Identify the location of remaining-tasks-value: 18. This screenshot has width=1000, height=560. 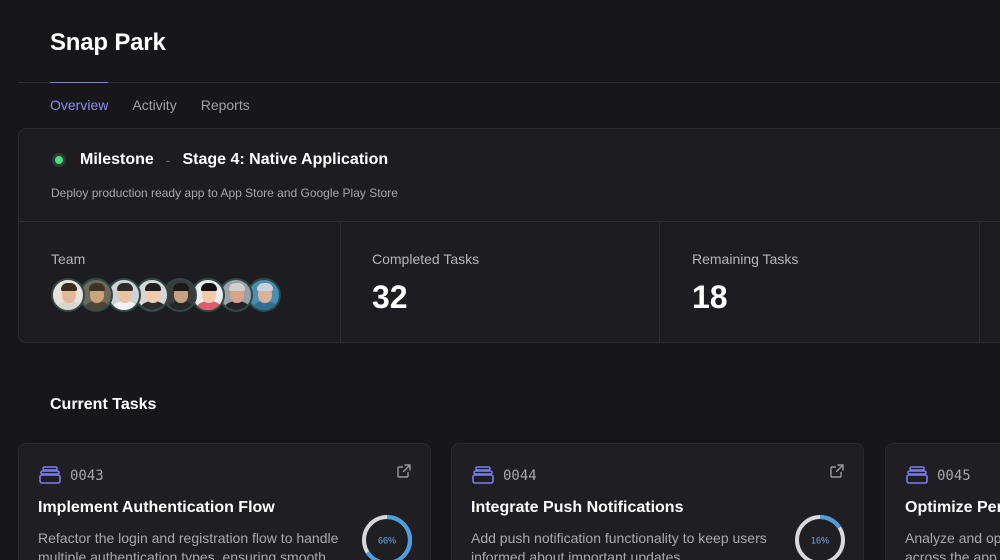
(710, 297).